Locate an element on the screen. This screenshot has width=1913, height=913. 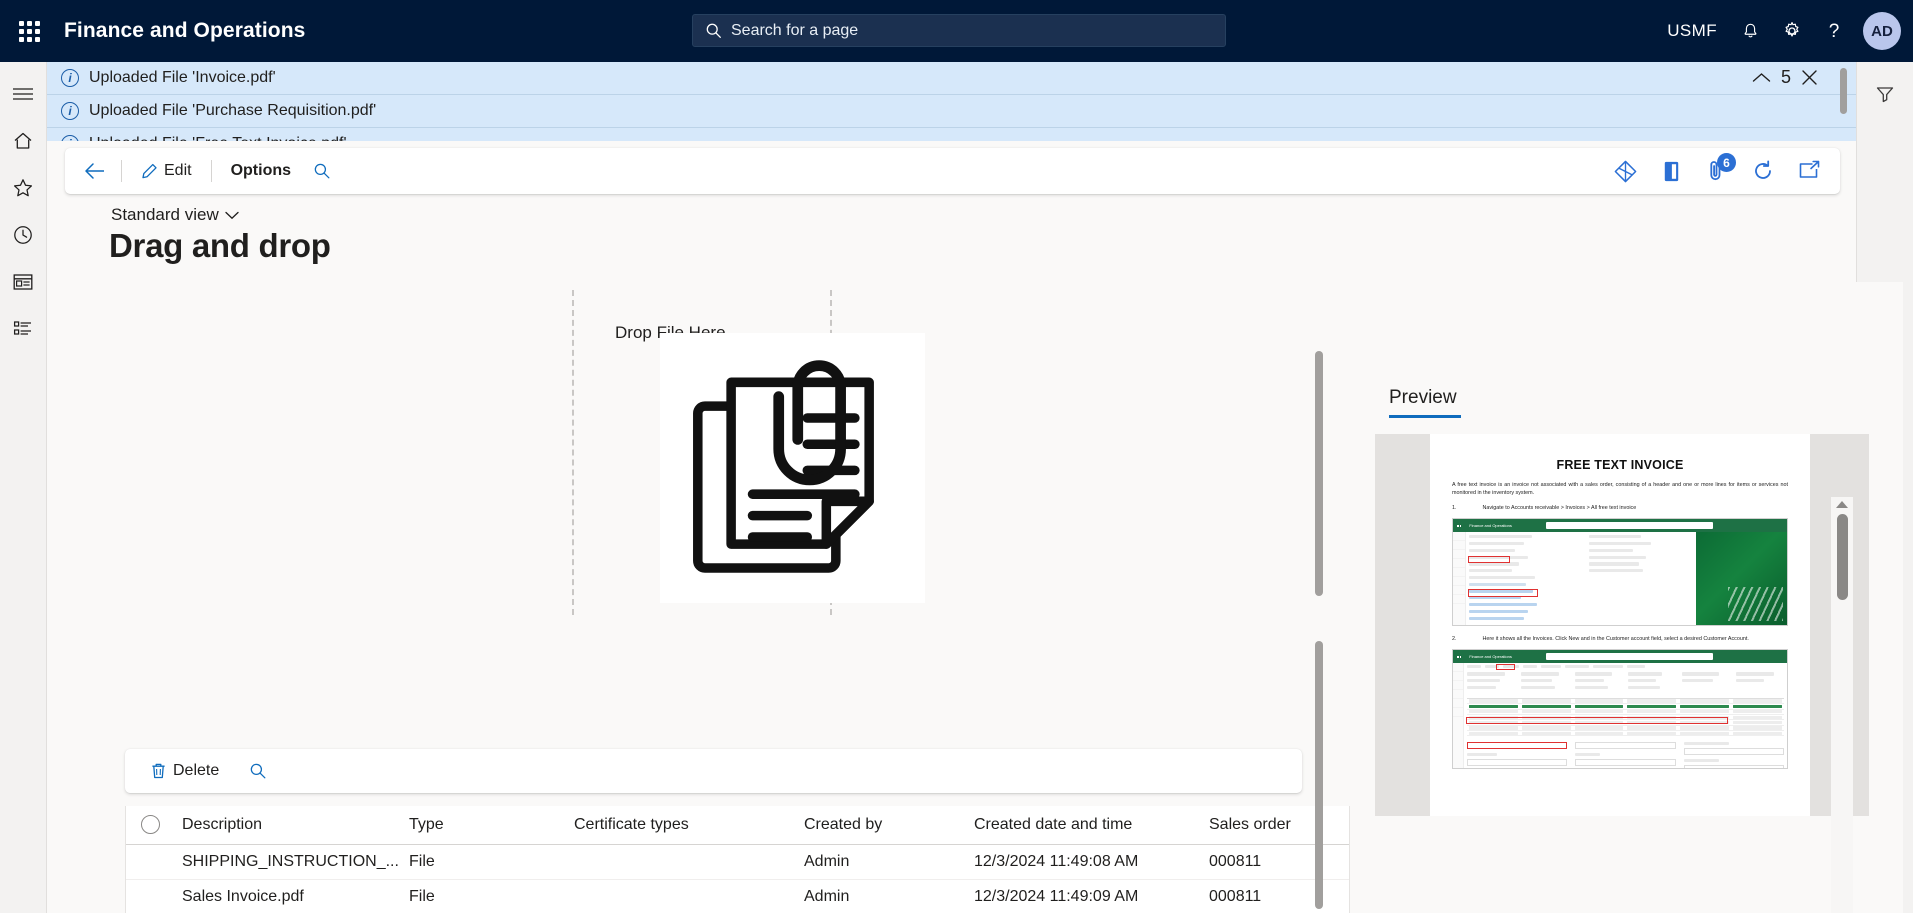
preview-scroll-thumb is located at coordinates (1842, 557).